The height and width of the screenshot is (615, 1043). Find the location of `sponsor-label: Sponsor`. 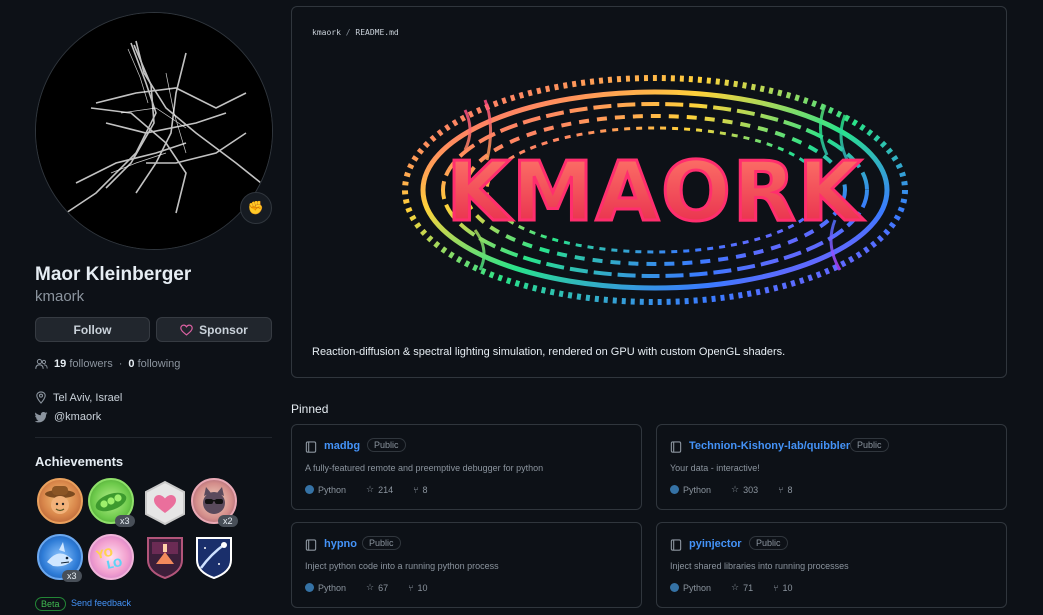

sponsor-label: Sponsor is located at coordinates (223, 329).